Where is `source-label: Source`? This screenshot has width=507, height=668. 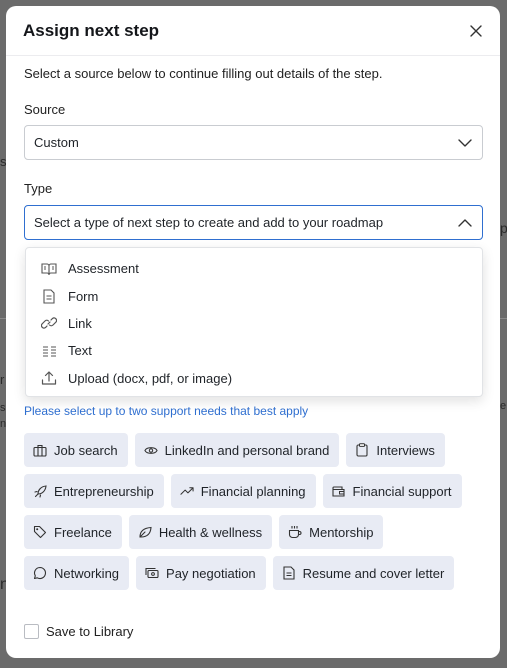 source-label: Source is located at coordinates (45, 109).